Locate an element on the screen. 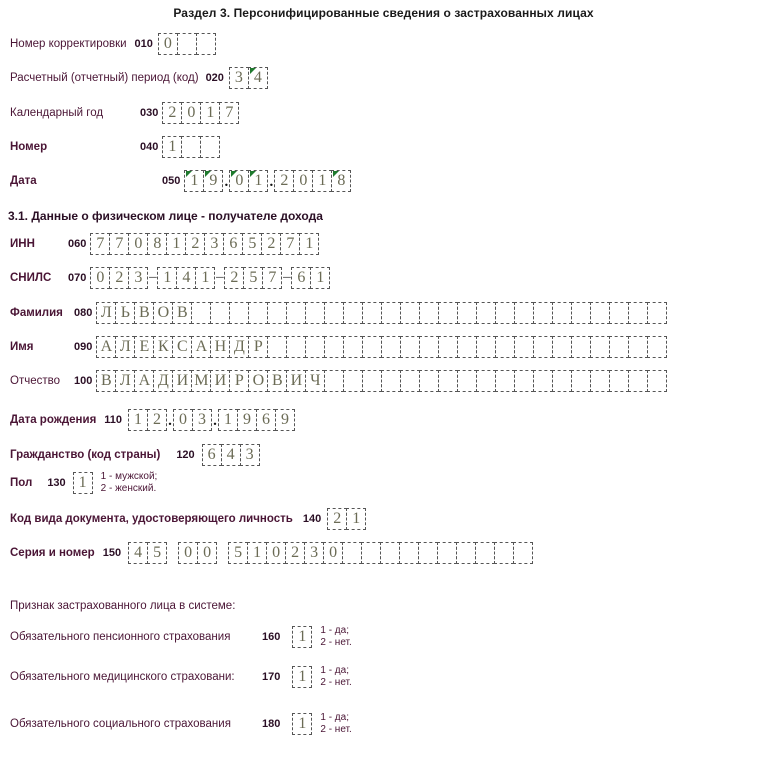 This screenshot has height=759, width=767. form-cell: Н is located at coordinates (220, 347).